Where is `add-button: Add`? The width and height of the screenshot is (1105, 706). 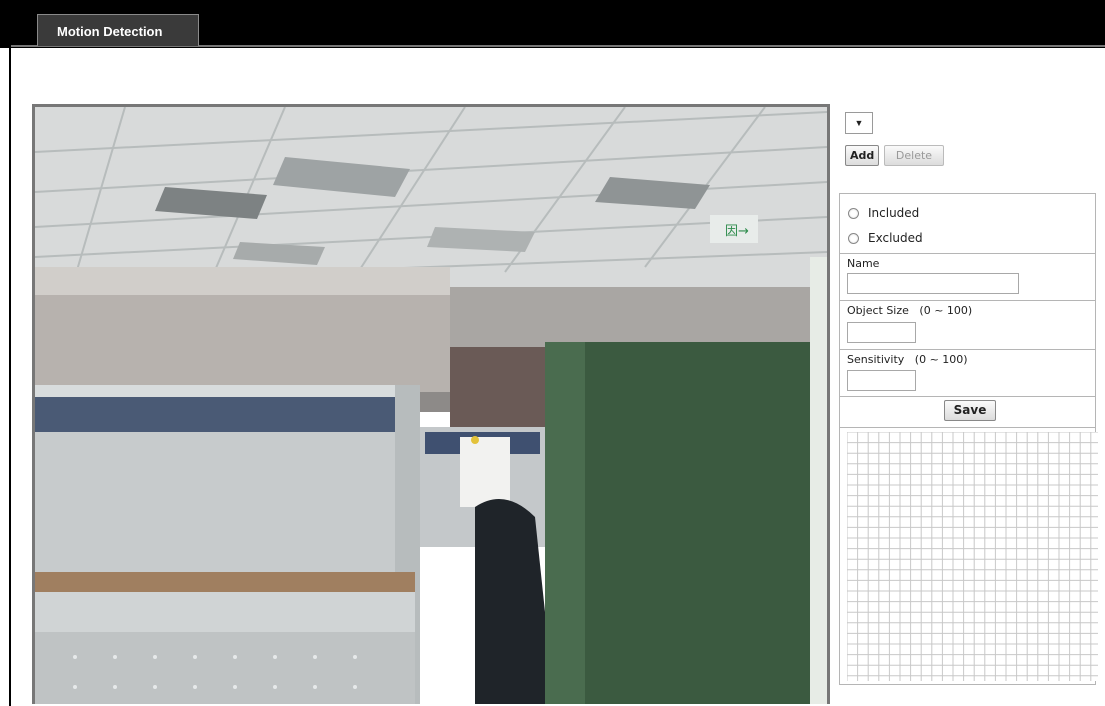
add-button: Add is located at coordinates (862, 155).